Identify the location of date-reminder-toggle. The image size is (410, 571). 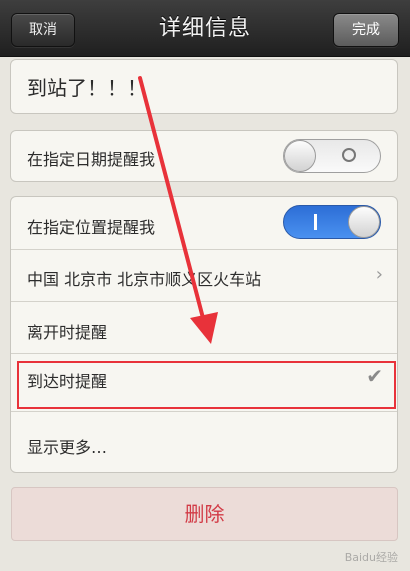
(332, 156).